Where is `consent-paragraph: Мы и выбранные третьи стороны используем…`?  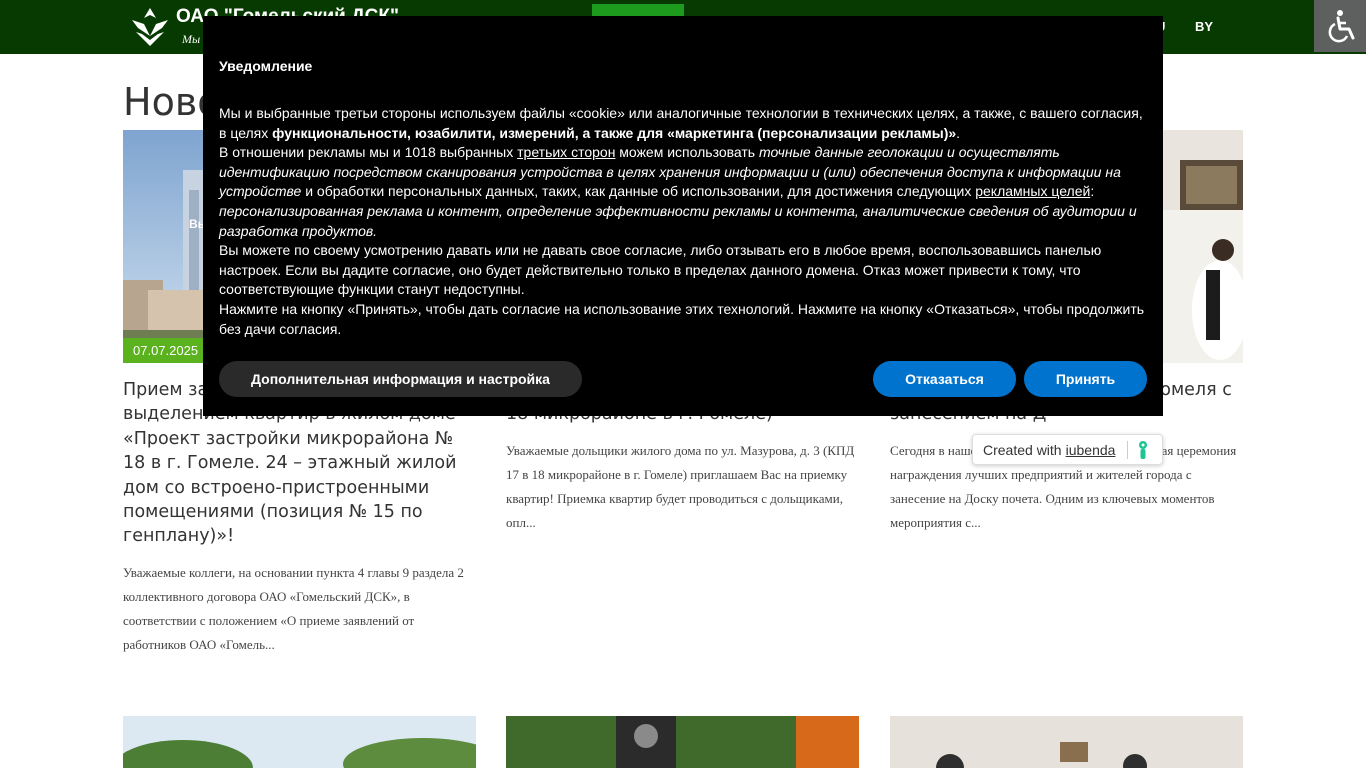
consent-paragraph: Мы и выбранные третьи стороны используем… is located at coordinates (683, 123).